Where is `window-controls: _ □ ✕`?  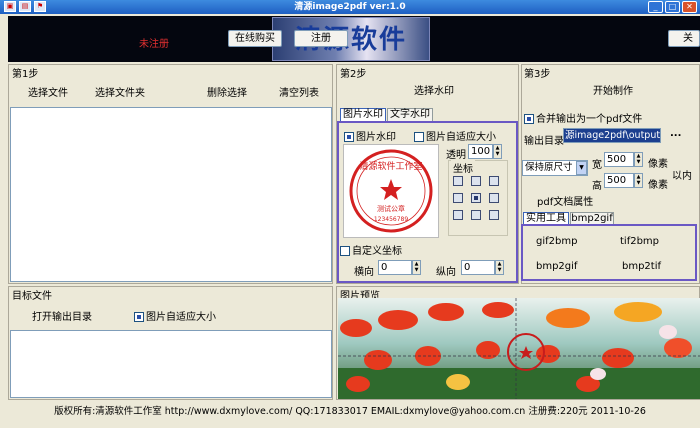 window-controls: _ □ ✕ is located at coordinates (672, 7).